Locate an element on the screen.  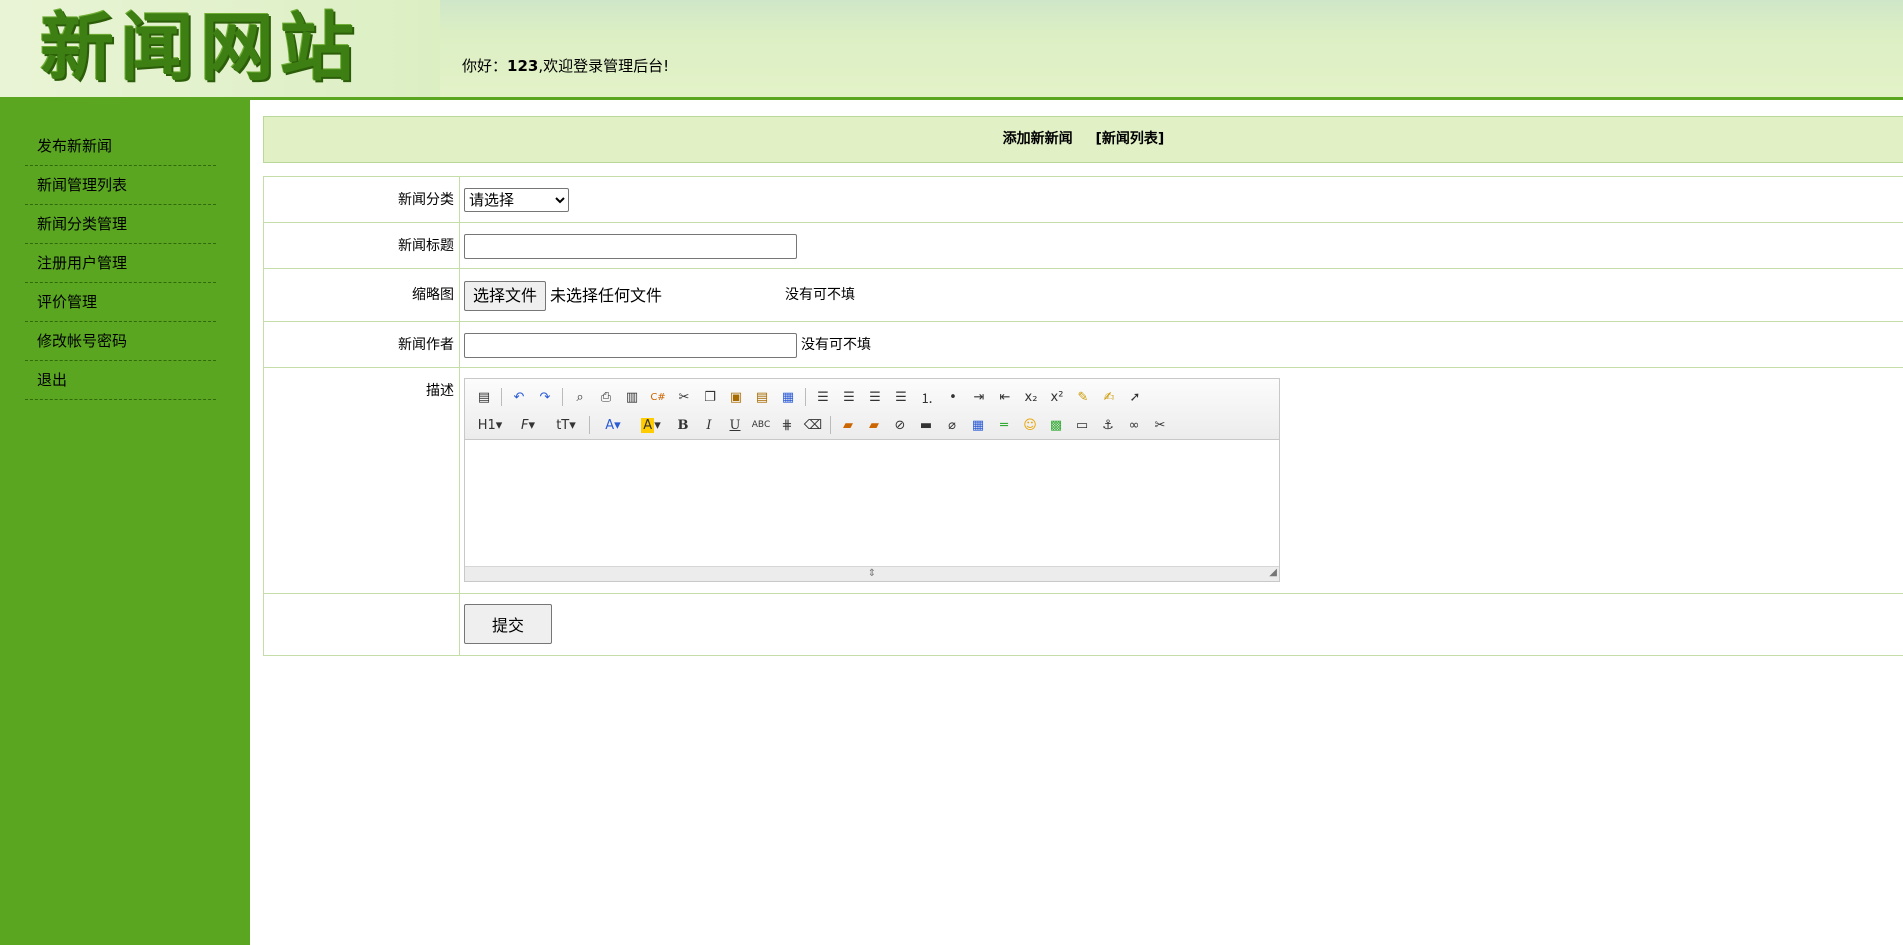
outdent-icon: ⇤ is located at coordinates (1005, 397).